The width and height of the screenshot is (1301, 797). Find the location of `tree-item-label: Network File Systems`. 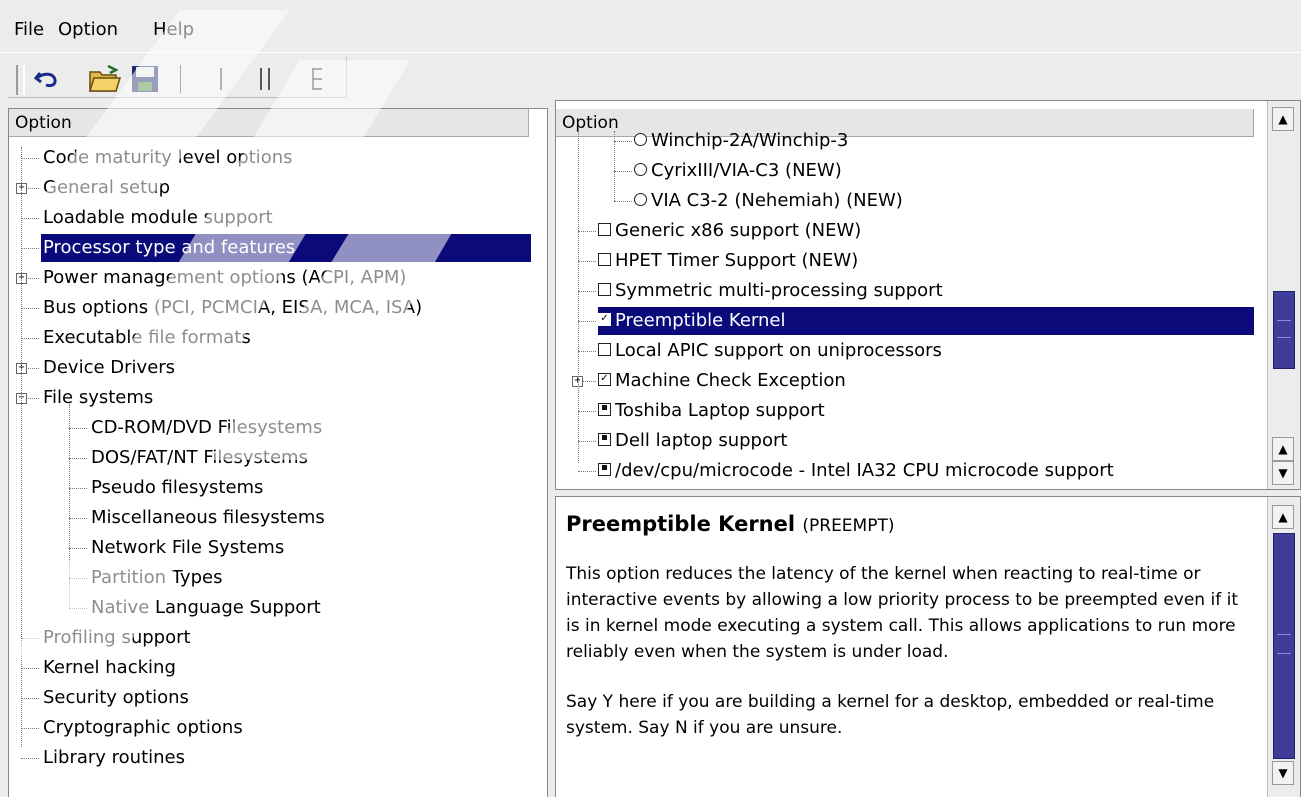

tree-item-label: Network File Systems is located at coordinates (188, 547).